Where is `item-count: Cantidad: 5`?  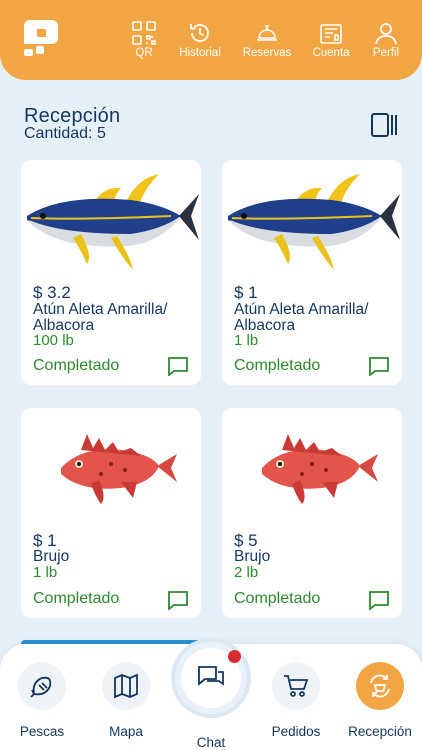
item-count: Cantidad: 5 is located at coordinates (65, 133).